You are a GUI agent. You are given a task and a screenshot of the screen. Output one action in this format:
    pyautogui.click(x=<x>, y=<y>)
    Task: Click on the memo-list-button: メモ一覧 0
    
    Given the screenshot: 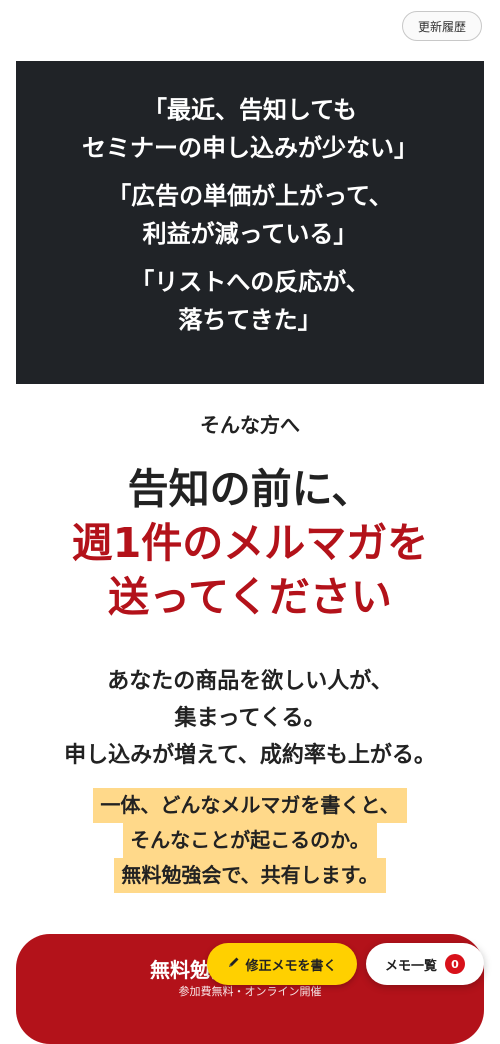 What is the action you would take?
    pyautogui.click(x=425, y=964)
    